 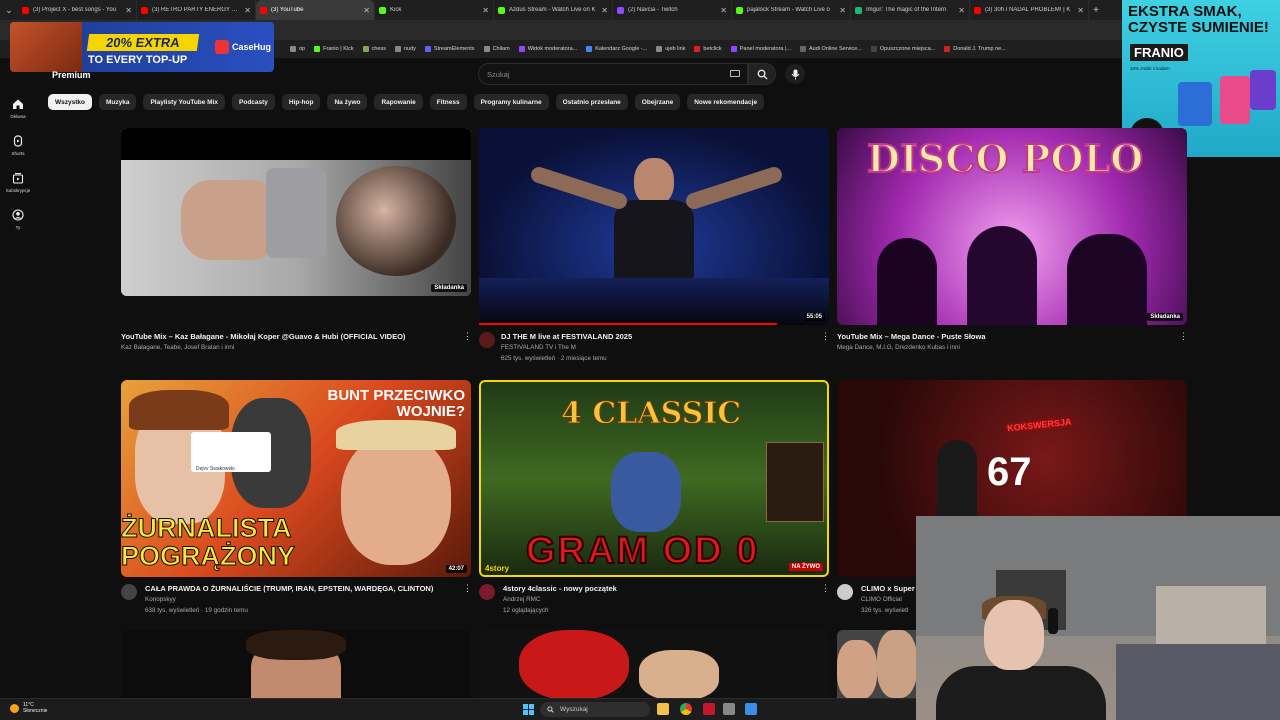 What do you see at coordinates (735, 73) in the screenshot?
I see `keyboard-icon` at bounding box center [735, 73].